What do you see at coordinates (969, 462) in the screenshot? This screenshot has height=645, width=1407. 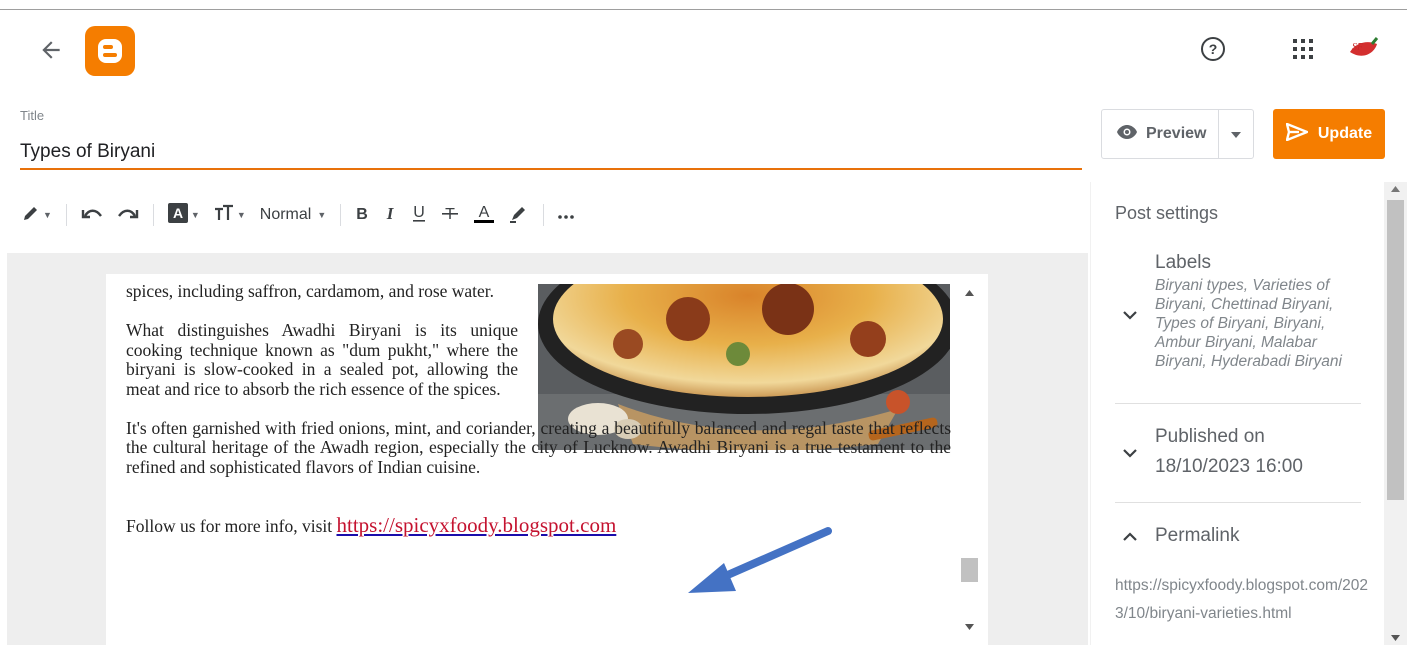 I see `editor-scrollbar` at bounding box center [969, 462].